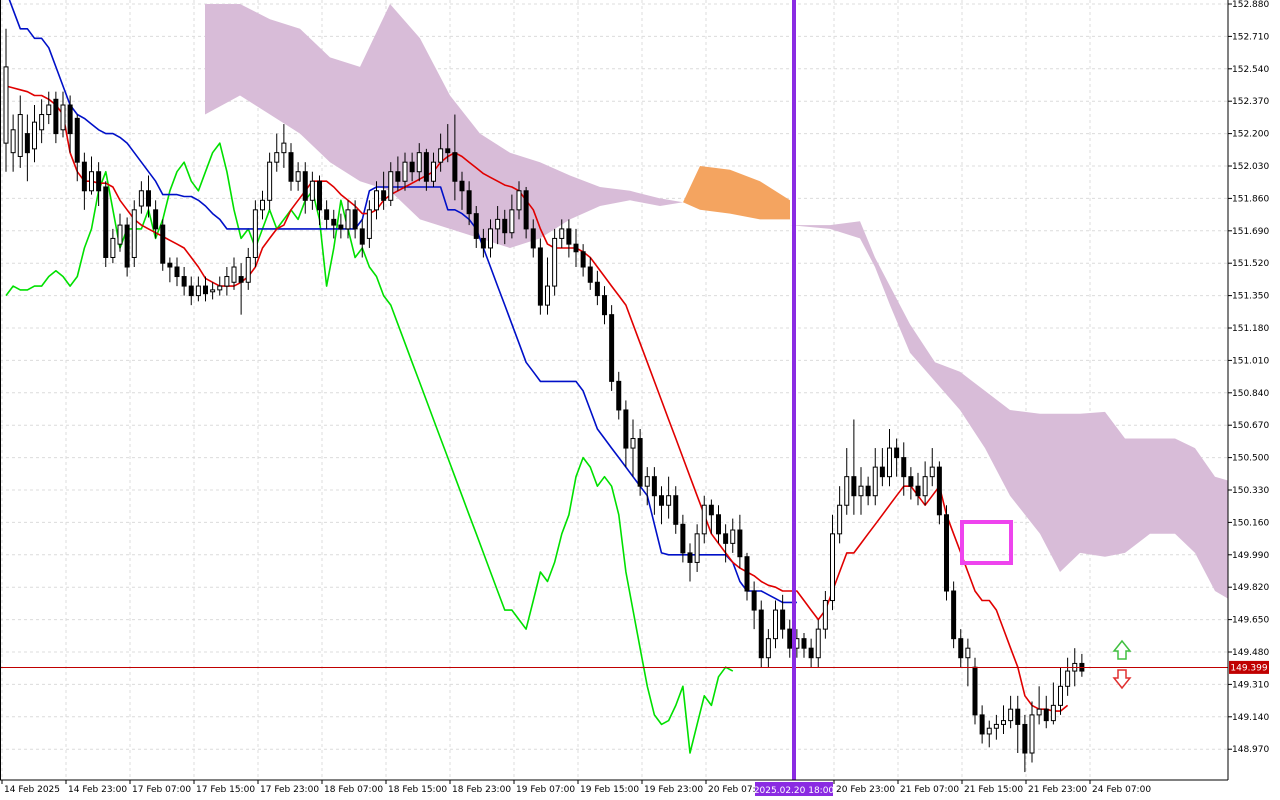  What do you see at coordinates (1250, 5) in the screenshot?
I see `y-tick-label: 152.880` at bounding box center [1250, 5].